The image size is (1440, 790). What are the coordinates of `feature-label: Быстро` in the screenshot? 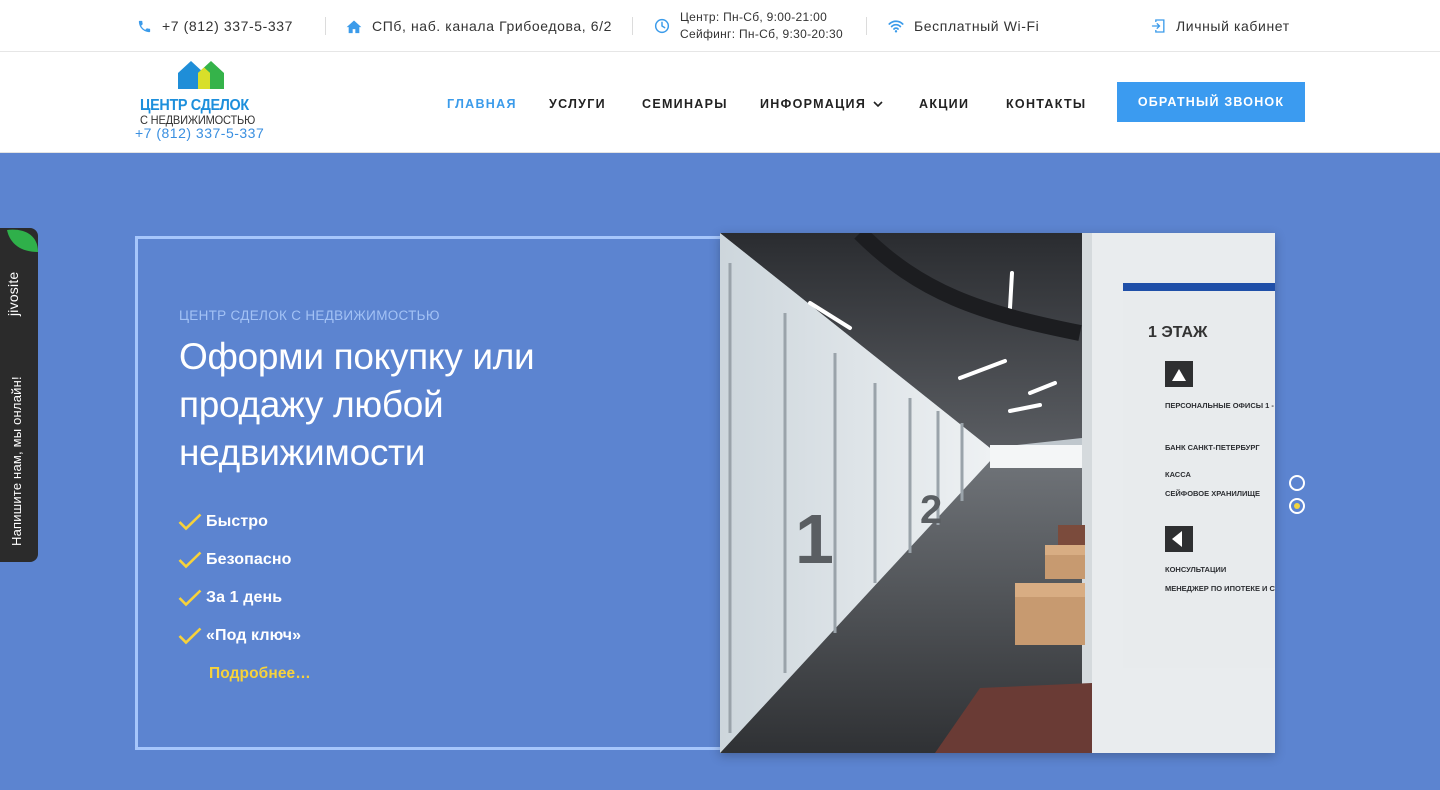 It's located at (237, 521).